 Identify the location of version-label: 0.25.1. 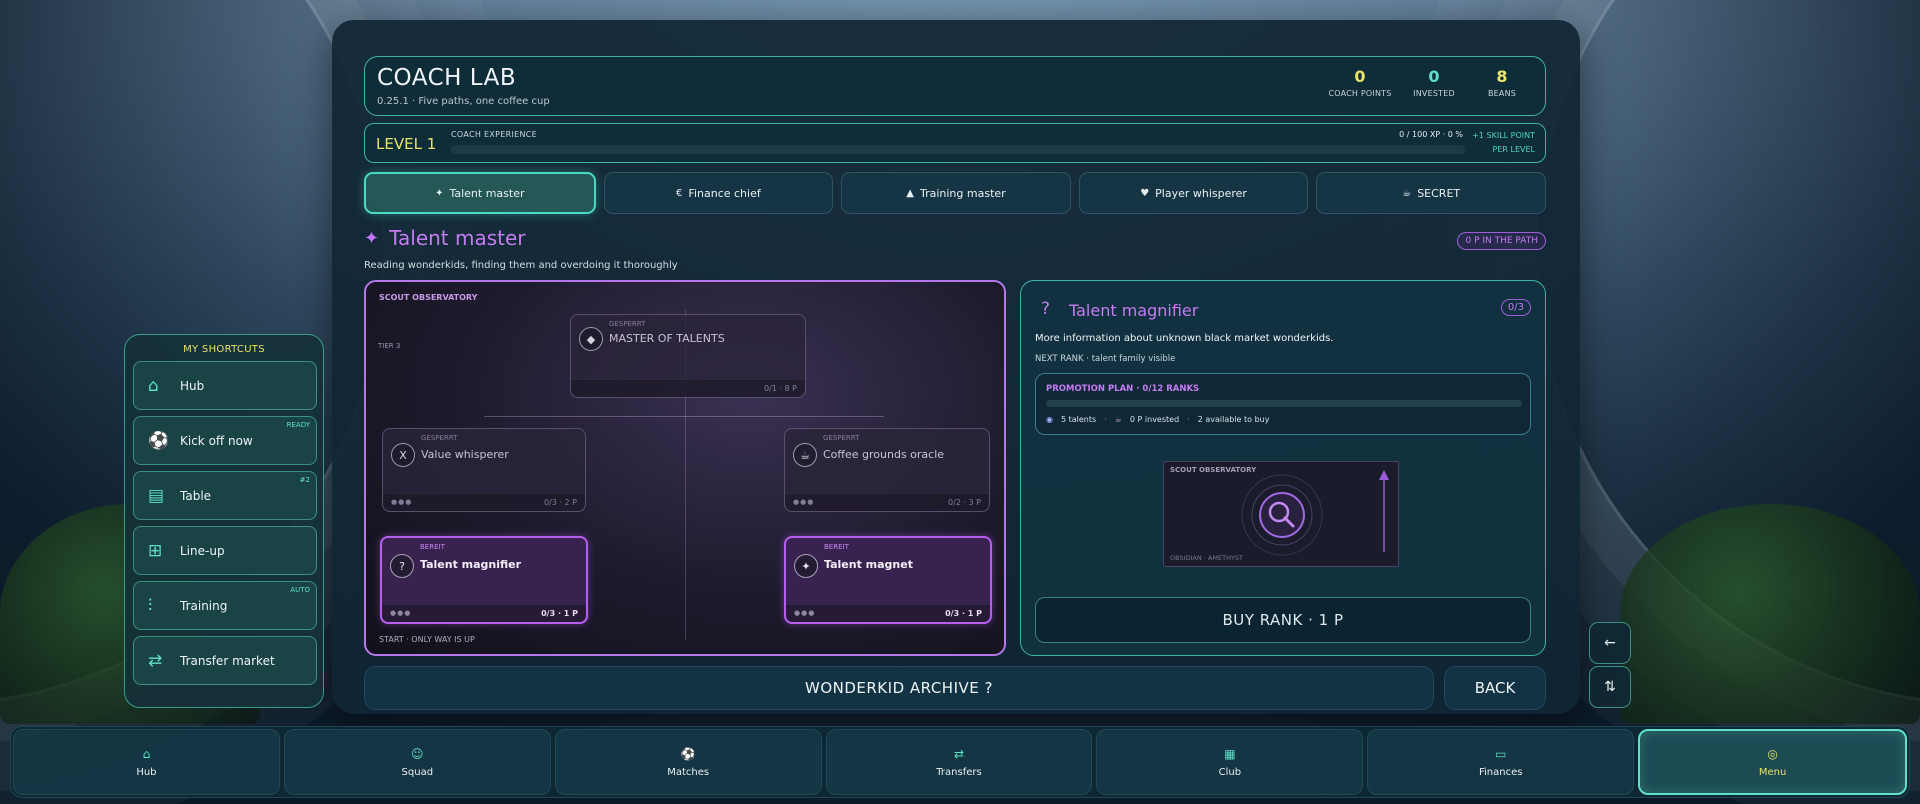
(393, 101).